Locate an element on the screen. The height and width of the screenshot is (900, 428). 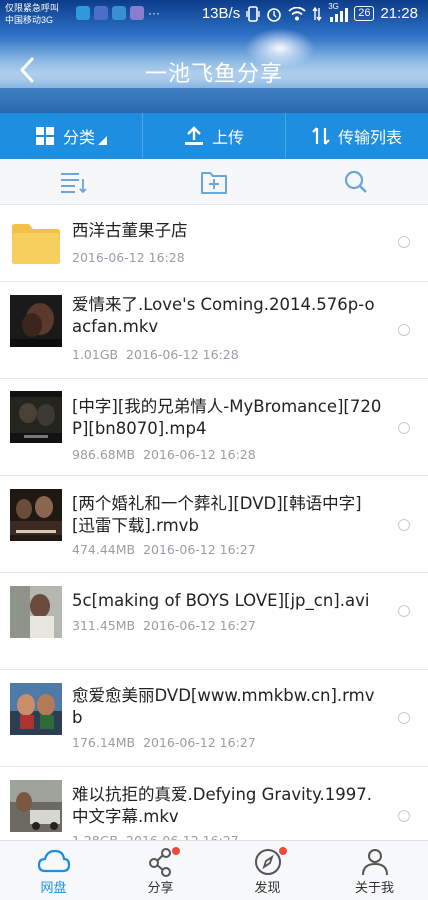
media-app-icon is located at coordinates (137, 13).